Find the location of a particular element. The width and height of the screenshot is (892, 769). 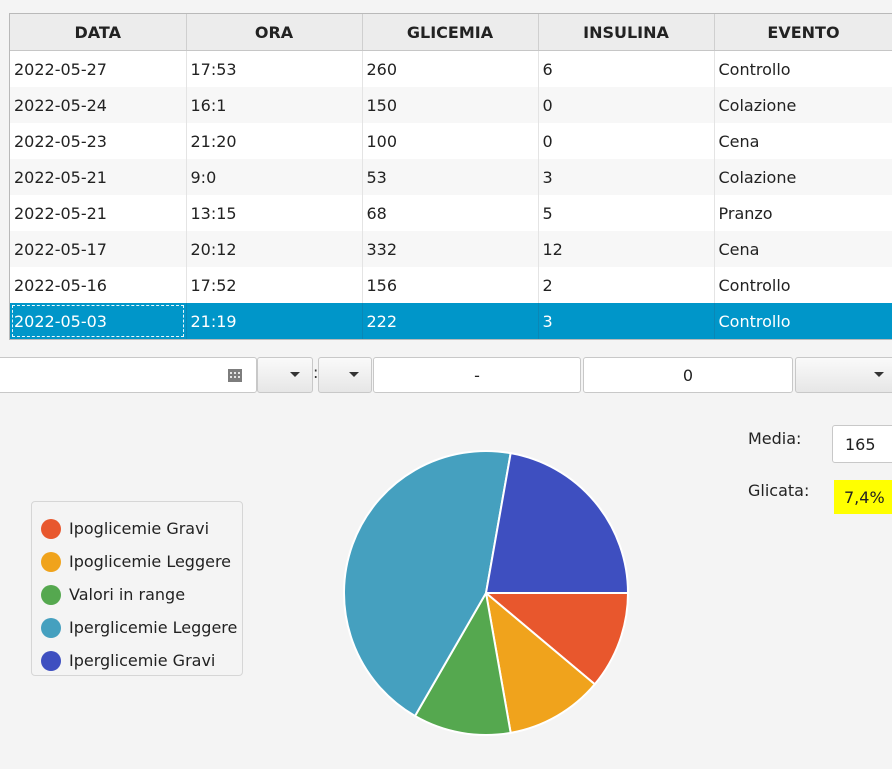

legend-item: Iperglicemie Gravi is located at coordinates (137, 660).